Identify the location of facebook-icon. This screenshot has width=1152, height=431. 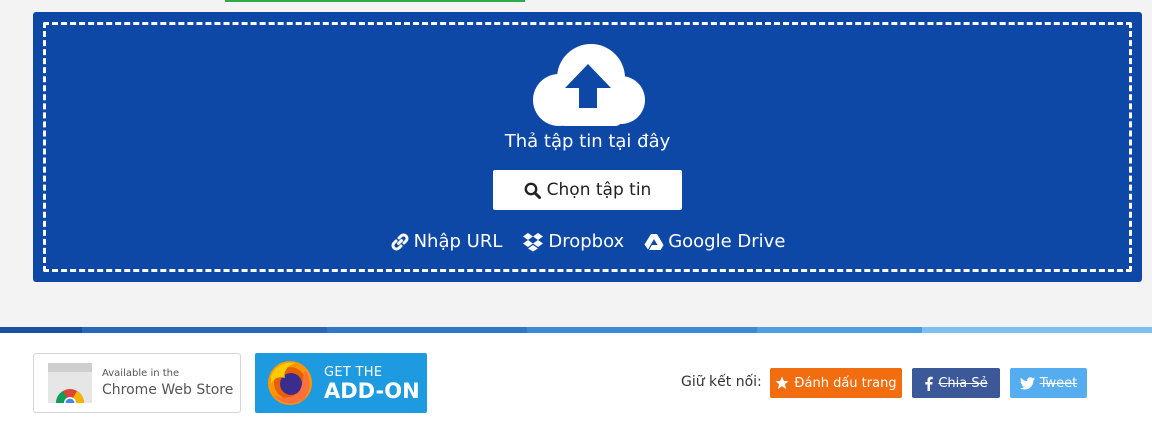
(929, 383).